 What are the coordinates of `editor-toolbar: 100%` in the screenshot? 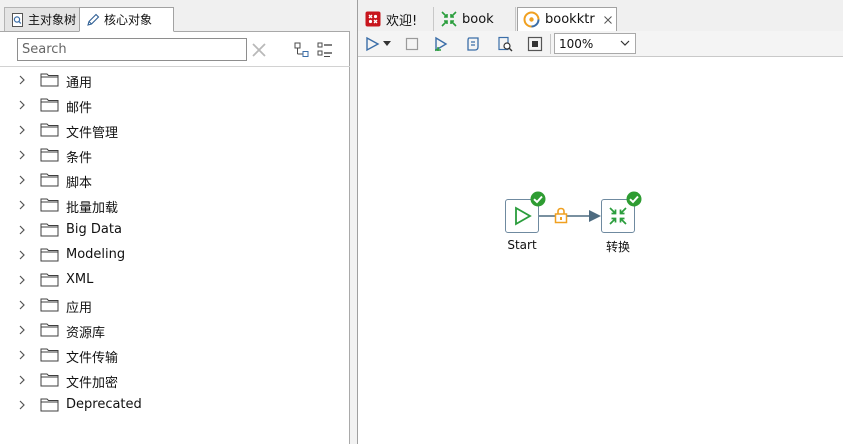 It's located at (600, 44).